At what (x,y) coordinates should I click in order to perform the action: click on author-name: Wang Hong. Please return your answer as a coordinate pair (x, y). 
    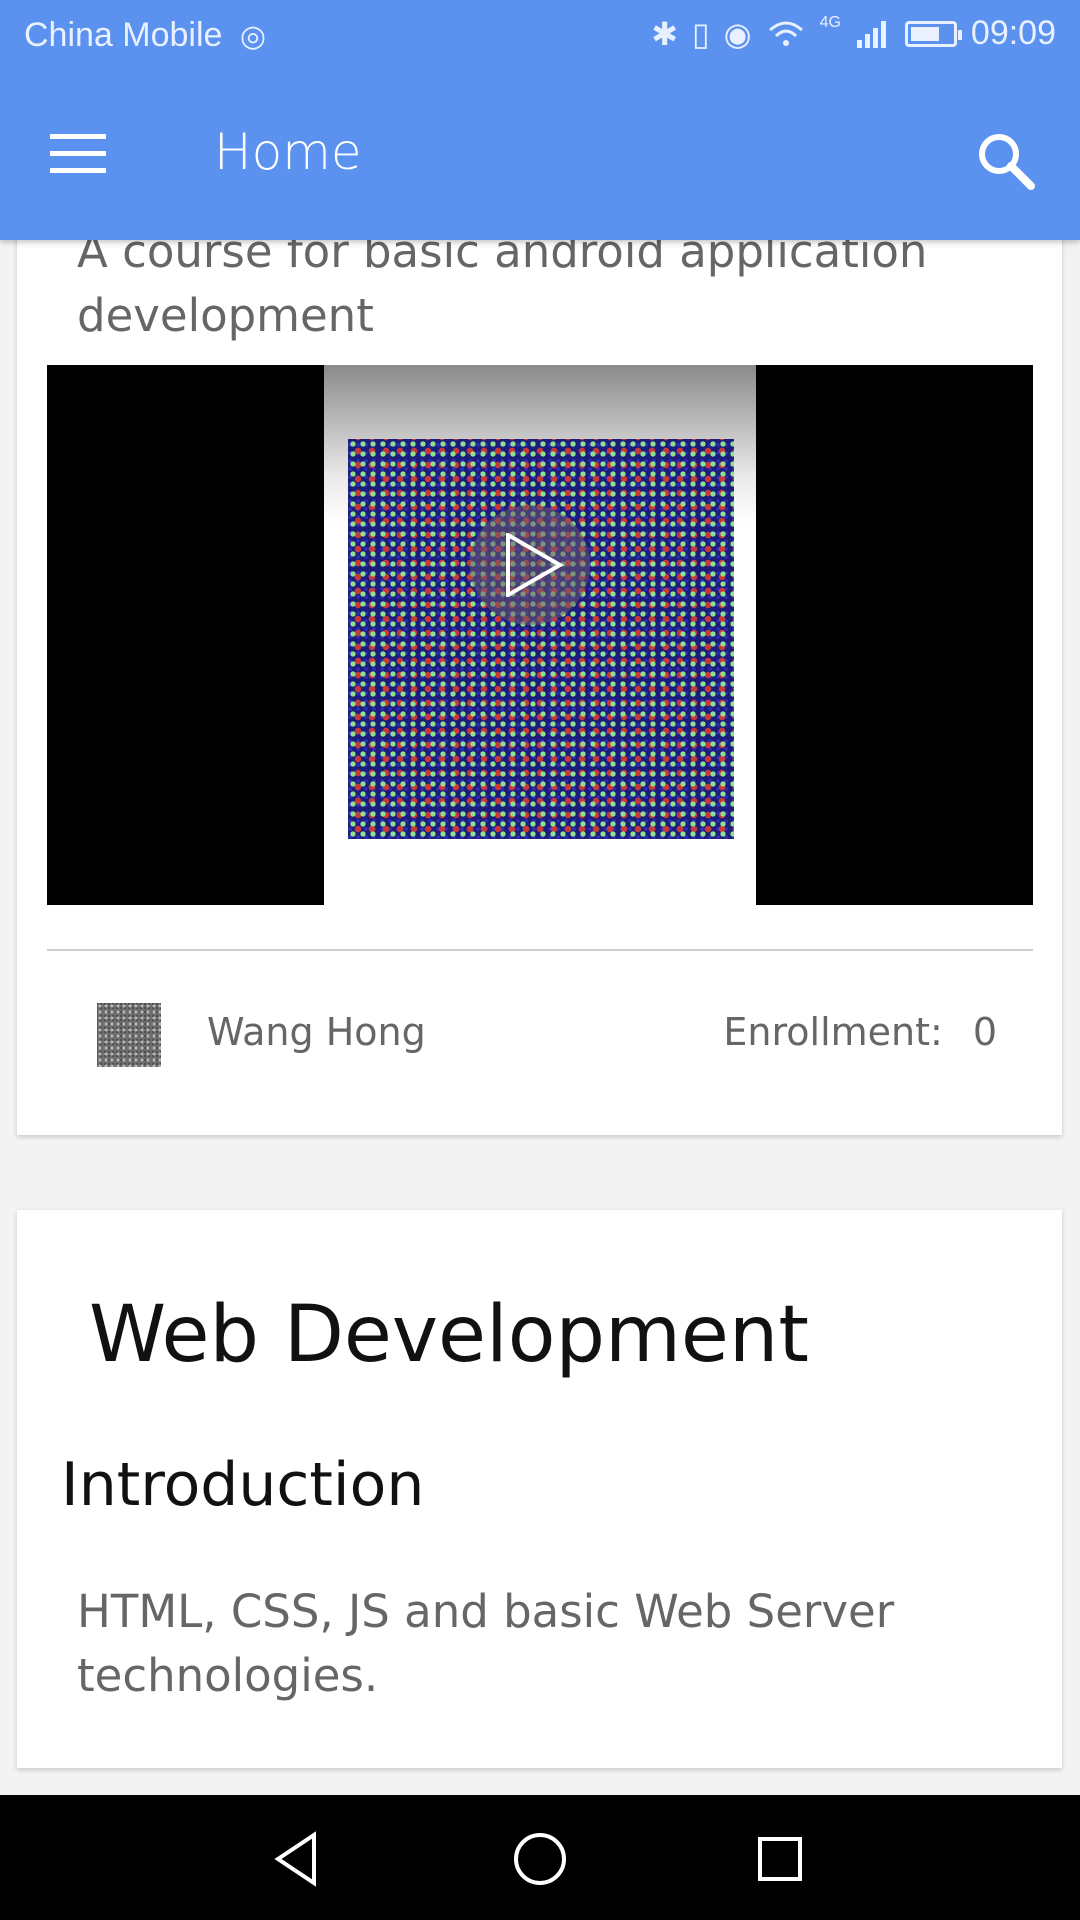
    Looking at the image, I should click on (316, 1032).